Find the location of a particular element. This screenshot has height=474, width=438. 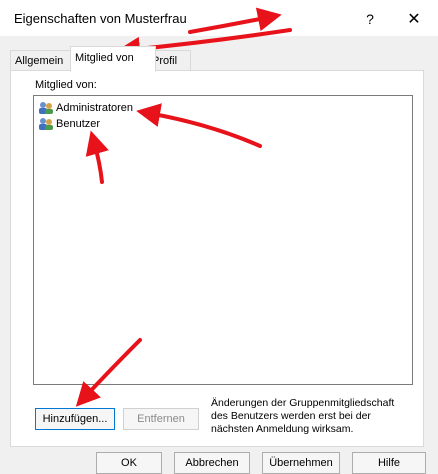

tab-mitglied-von: Mitglied von is located at coordinates (113, 59).